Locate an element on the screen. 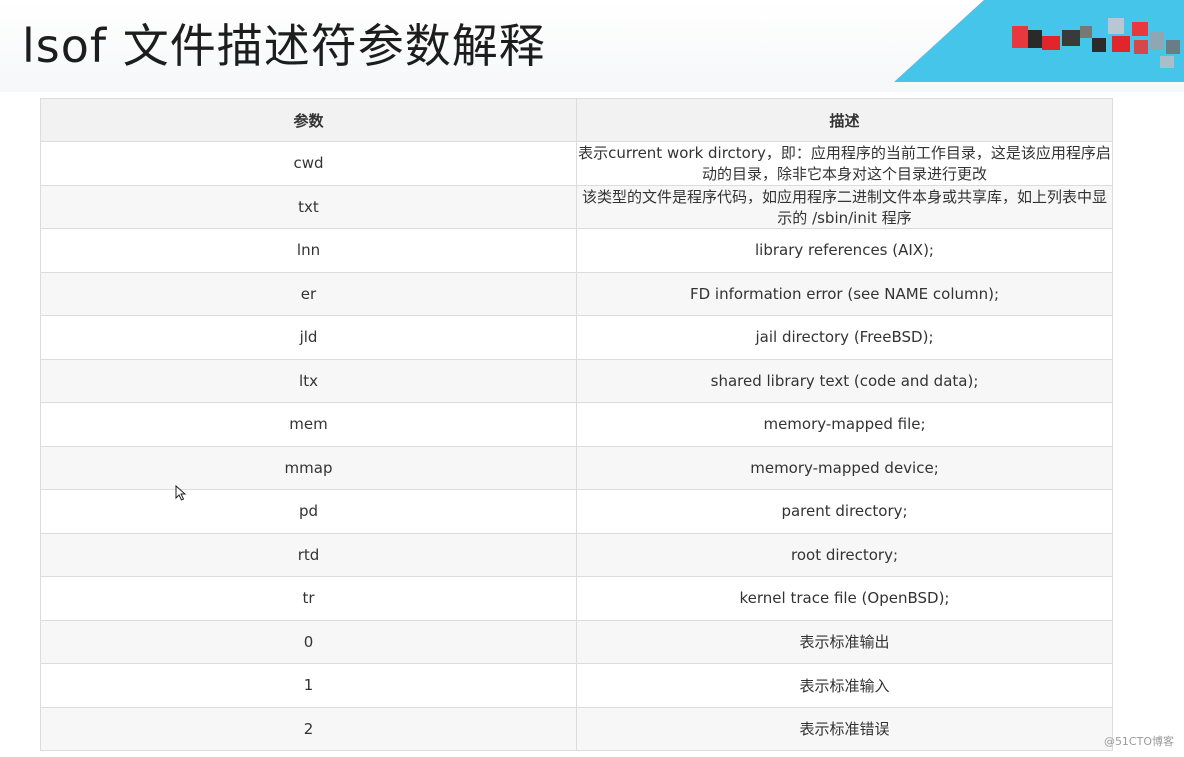 The image size is (1184, 757). header-desc: 描述 is located at coordinates (844, 120).